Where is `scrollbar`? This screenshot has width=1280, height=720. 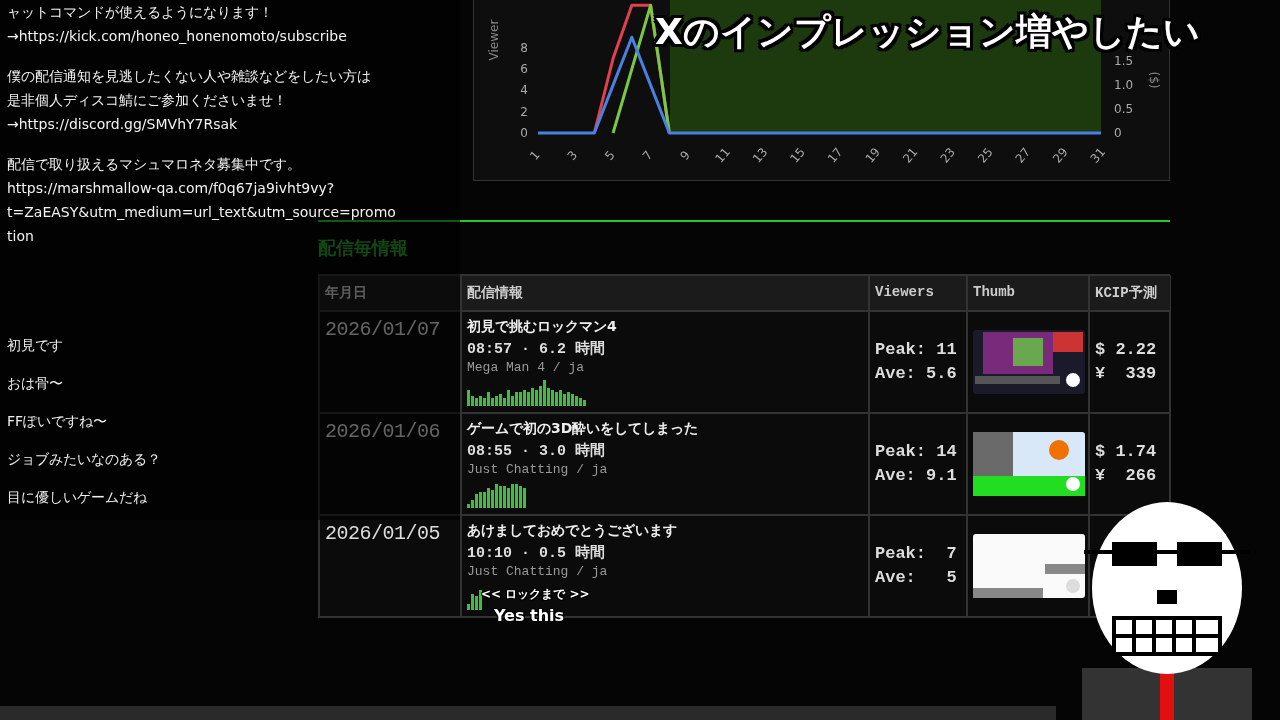
scrollbar is located at coordinates (528, 713).